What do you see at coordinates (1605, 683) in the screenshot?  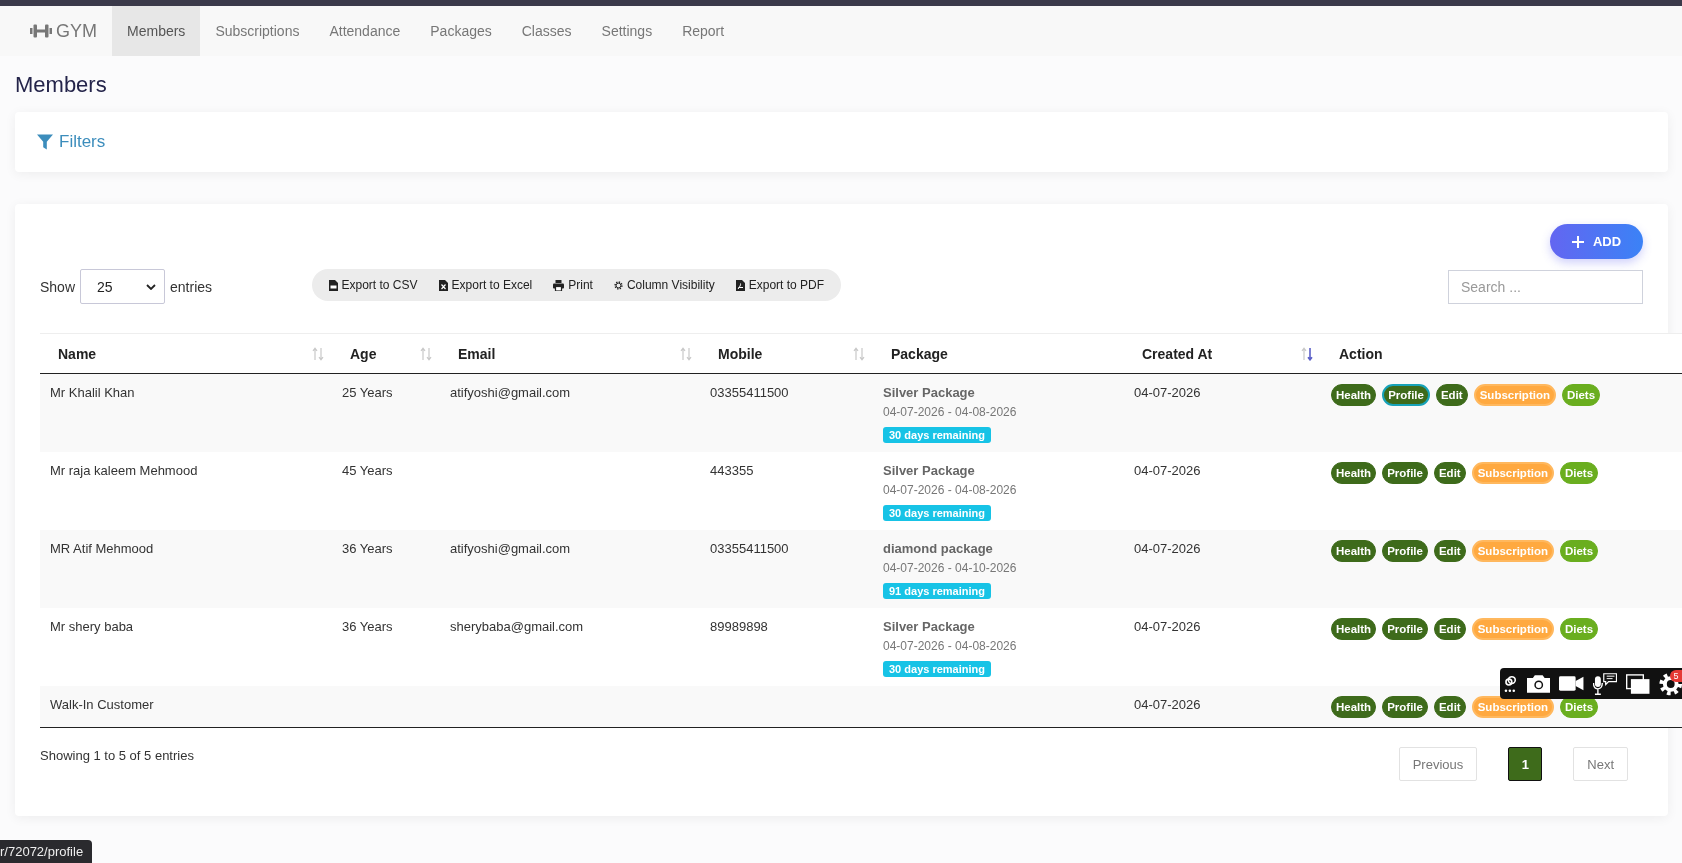 I see `microphone-chat-icon` at bounding box center [1605, 683].